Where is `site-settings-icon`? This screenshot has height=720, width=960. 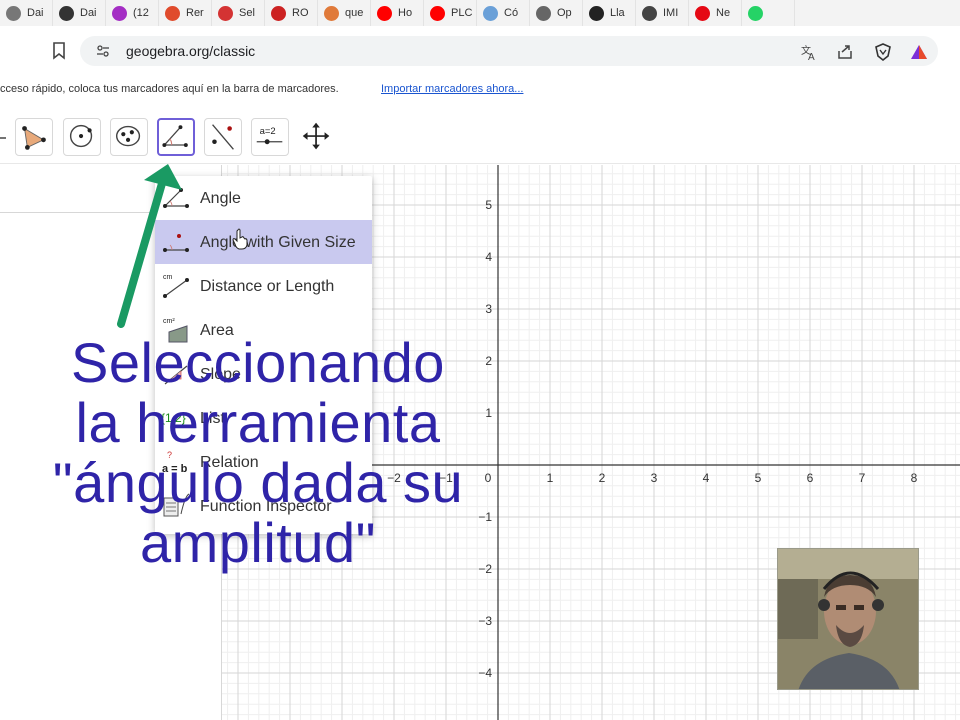
site-settings-icon is located at coordinates (103, 51).